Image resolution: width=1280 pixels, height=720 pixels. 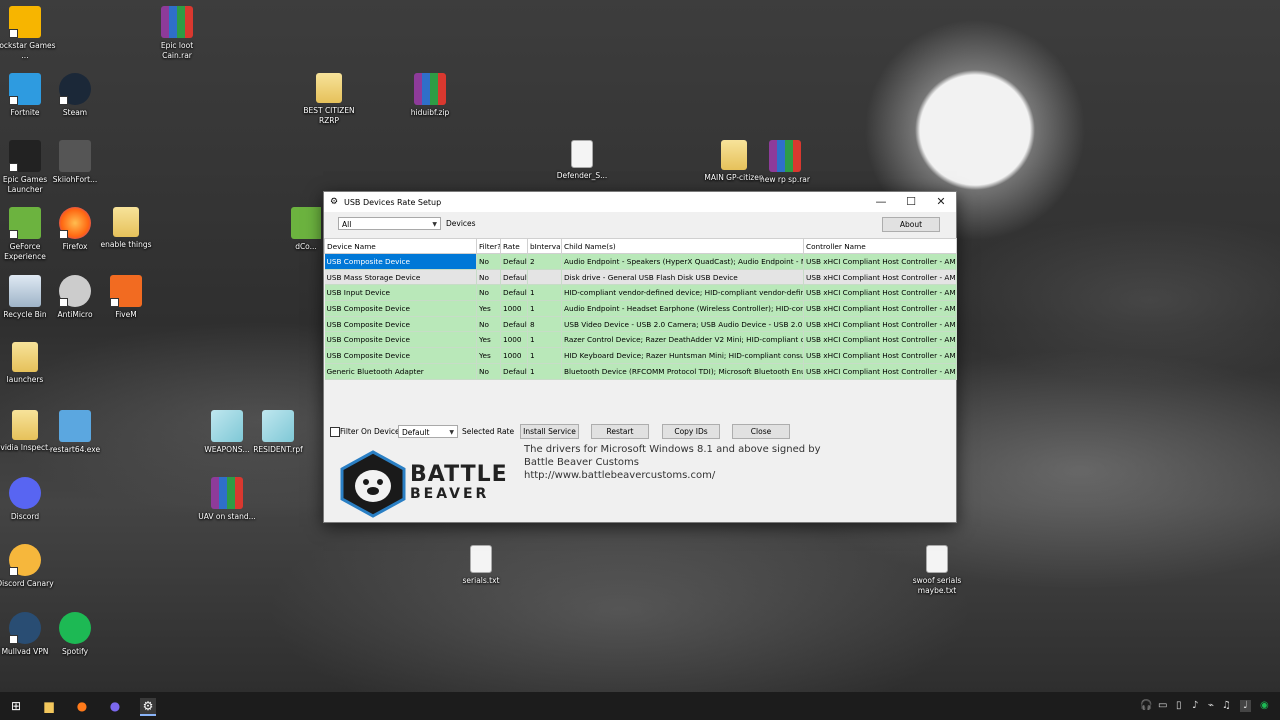 I want to click on window-title: USB Devices Rate Setup, so click(x=393, y=202).